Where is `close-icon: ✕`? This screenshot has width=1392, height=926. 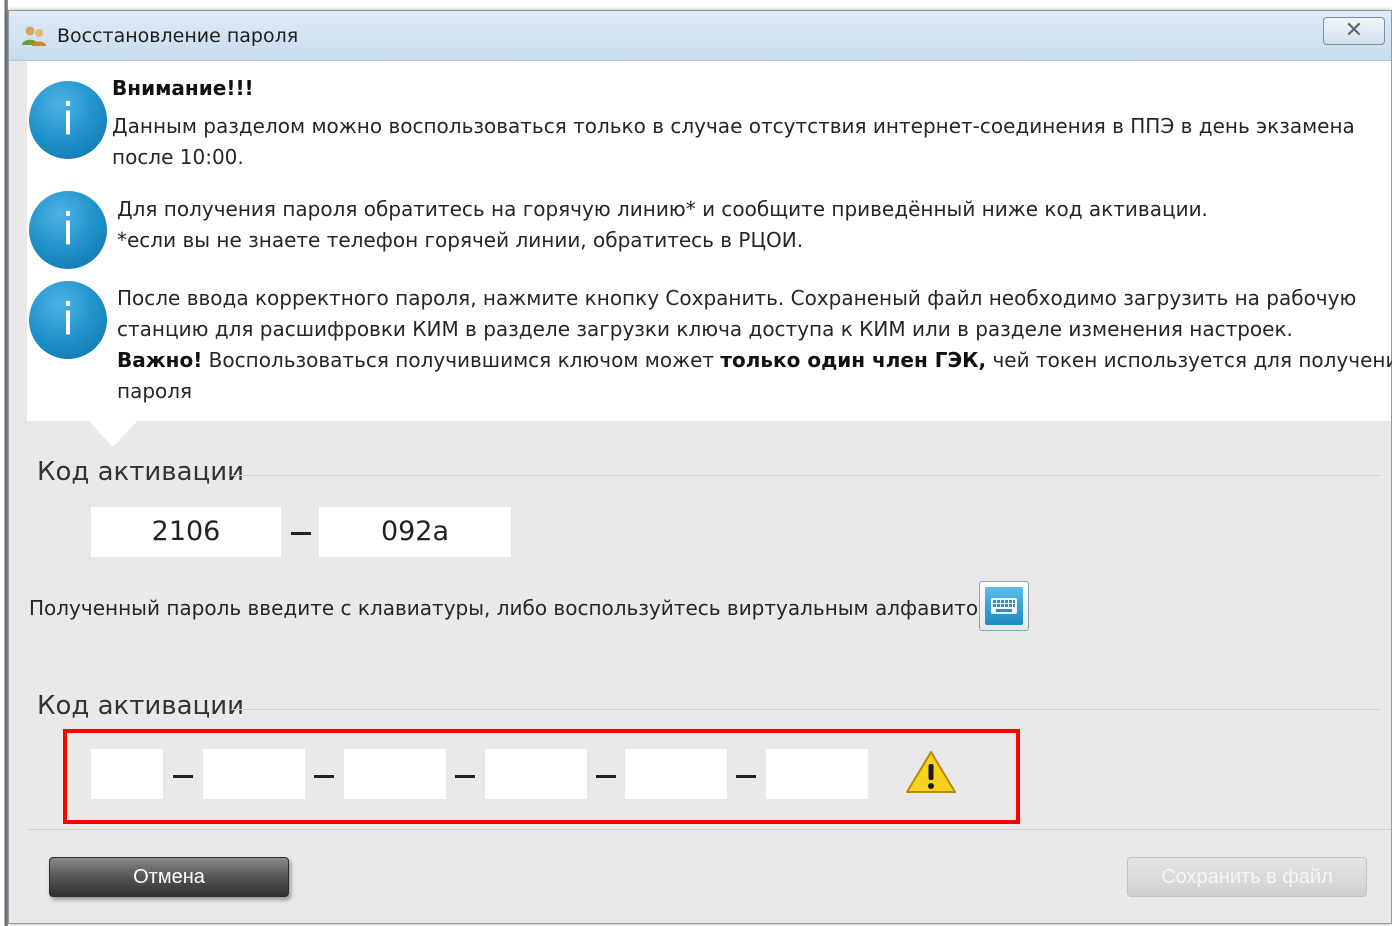 close-icon: ✕ is located at coordinates (1354, 30).